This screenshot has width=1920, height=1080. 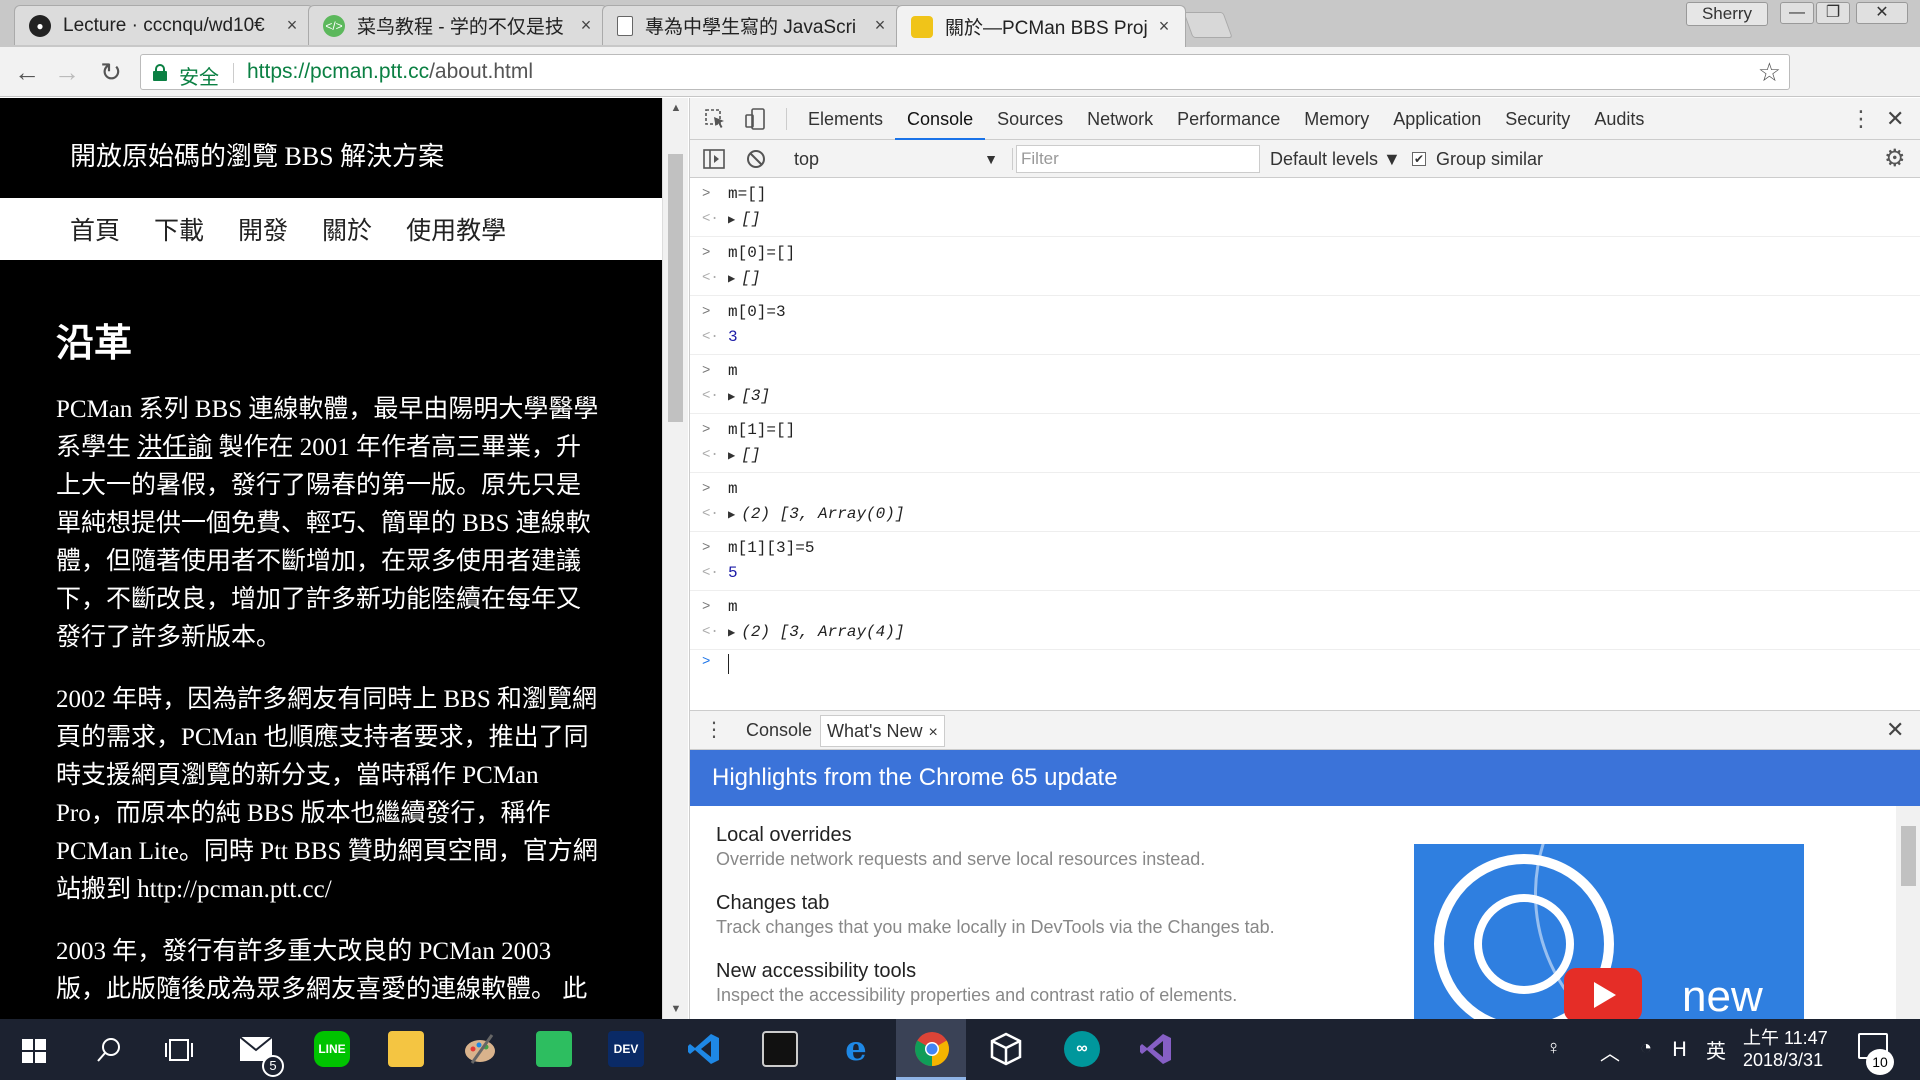 What do you see at coordinates (1833, 13) in the screenshot?
I see `restore-button: ❐` at bounding box center [1833, 13].